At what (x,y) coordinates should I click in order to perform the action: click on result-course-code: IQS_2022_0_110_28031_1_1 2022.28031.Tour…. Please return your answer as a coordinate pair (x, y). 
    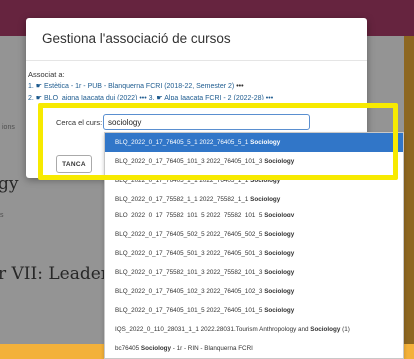
    Looking at the image, I should click on (213, 329).